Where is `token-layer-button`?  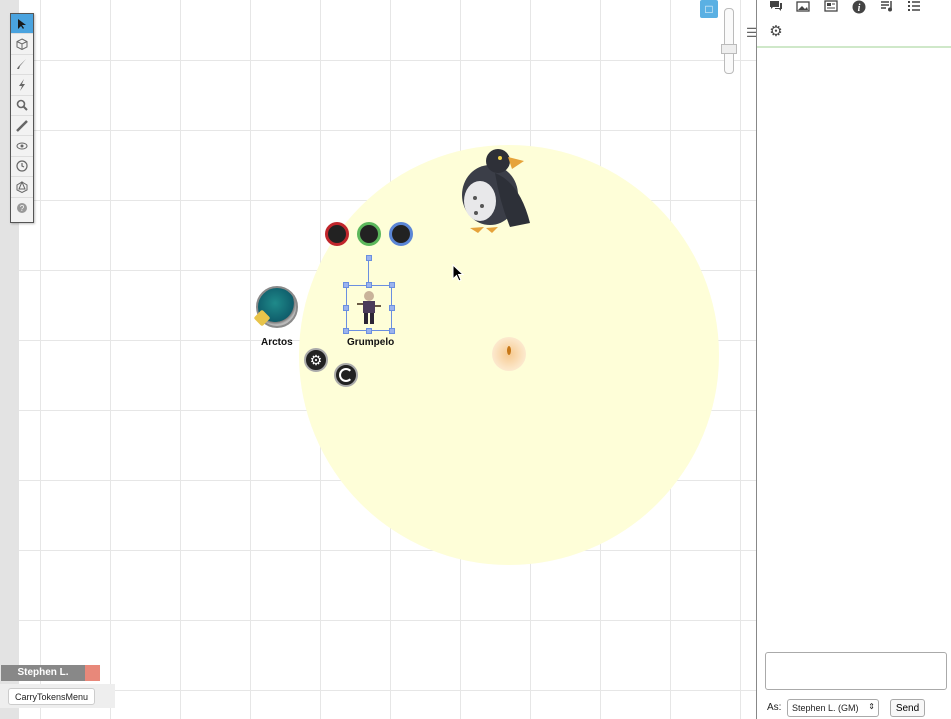 token-layer-button is located at coordinates (346, 375).